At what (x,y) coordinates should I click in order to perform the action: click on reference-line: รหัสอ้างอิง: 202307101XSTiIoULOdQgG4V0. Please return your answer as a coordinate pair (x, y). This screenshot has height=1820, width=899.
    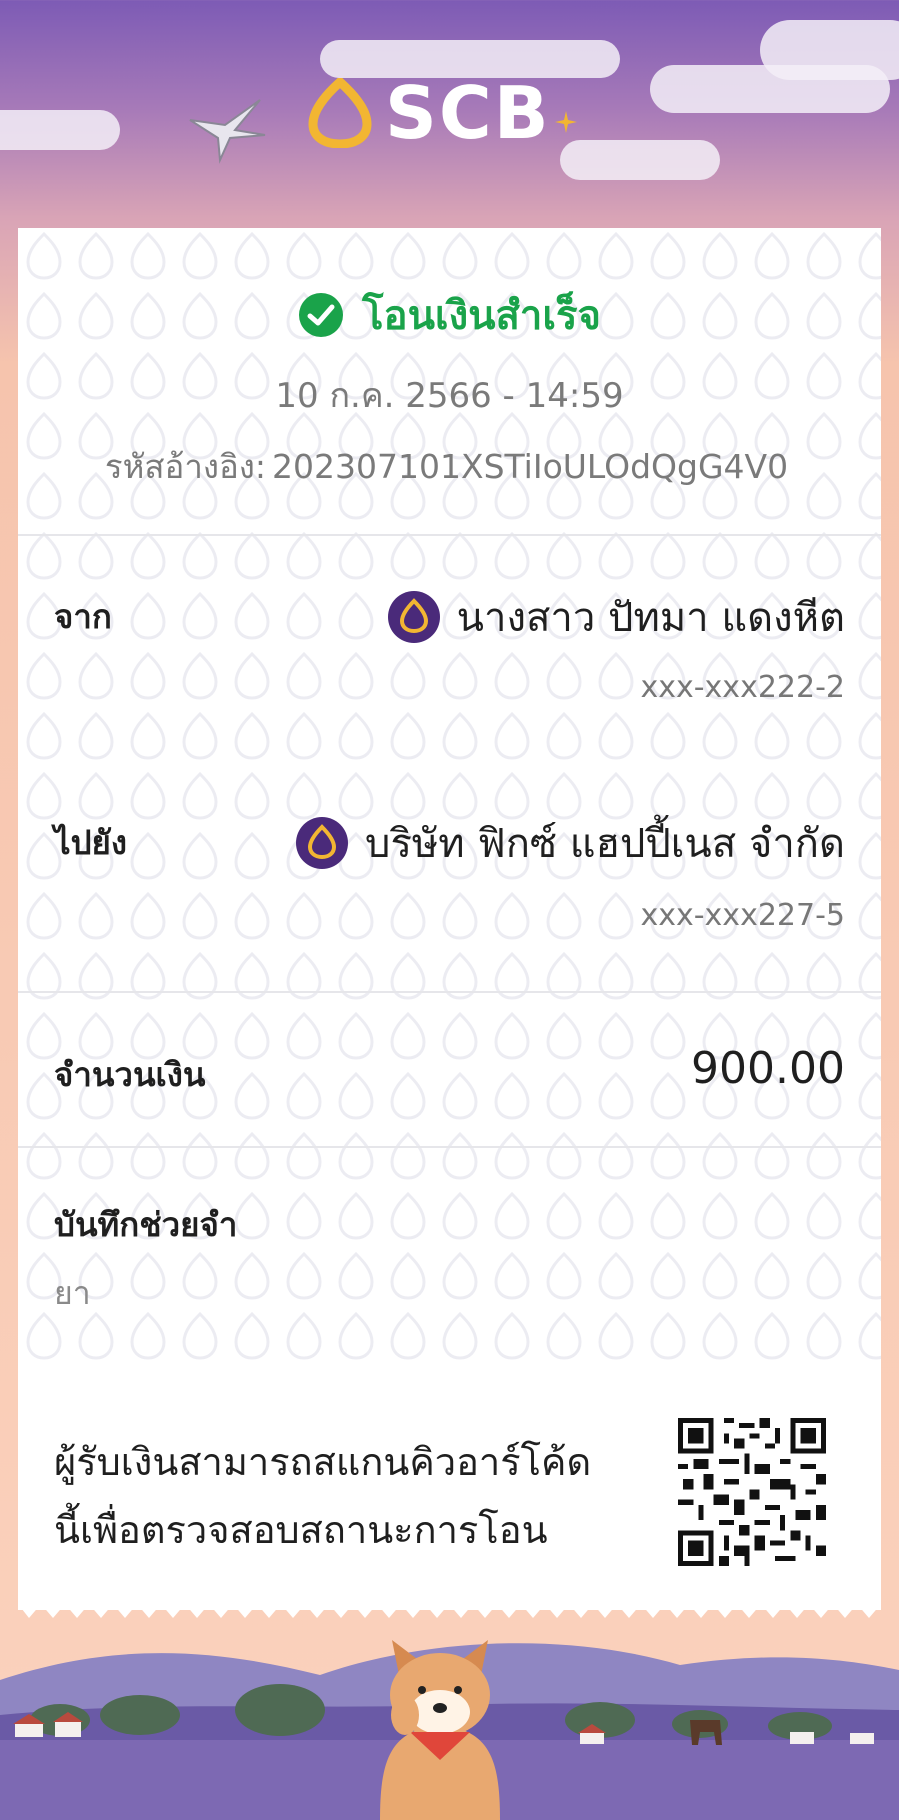
    Looking at the image, I should click on (449, 466).